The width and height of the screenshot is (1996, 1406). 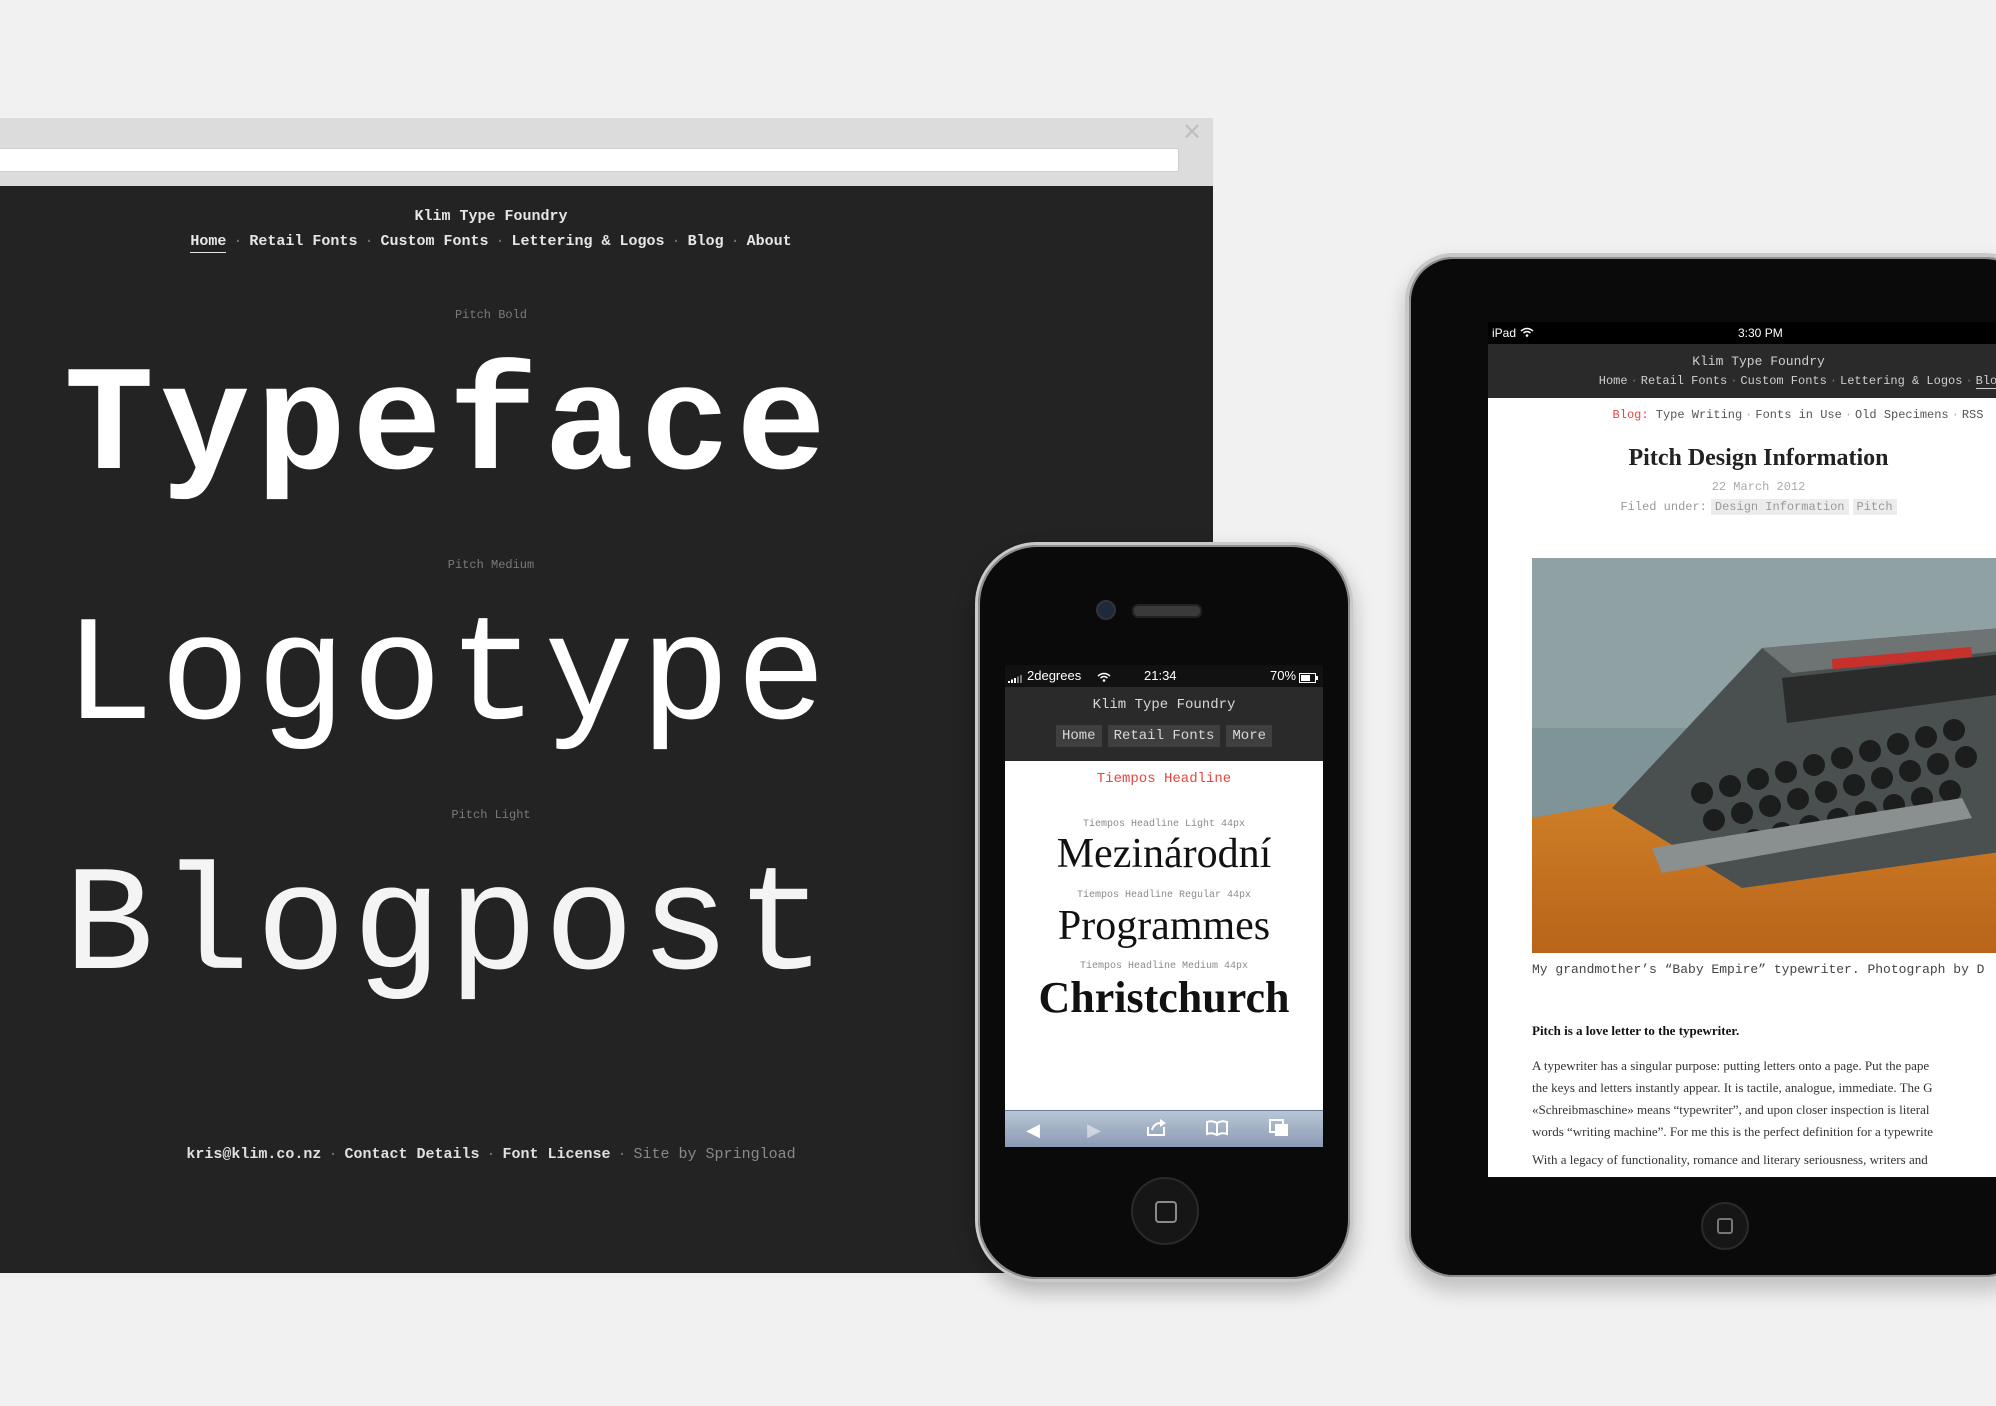 What do you see at coordinates (1699, 415) in the screenshot?
I see `blog-nav-type-writing: Type Writing` at bounding box center [1699, 415].